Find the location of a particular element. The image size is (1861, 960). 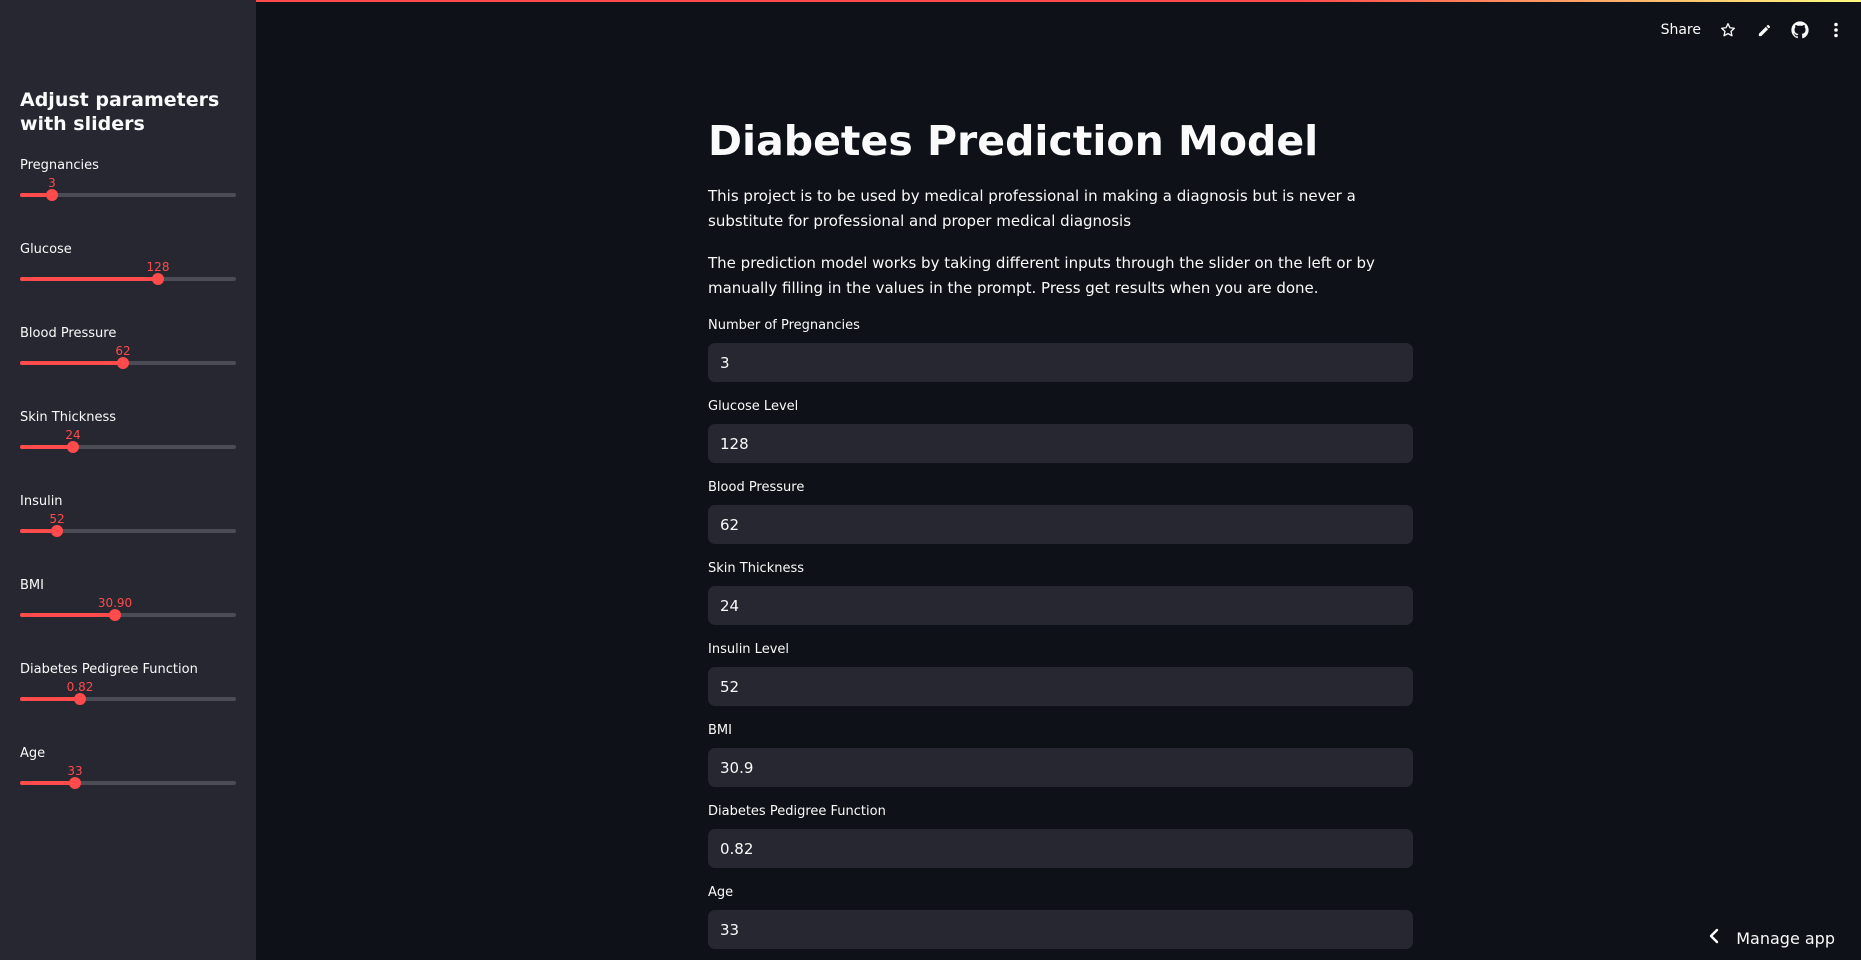

sidebar-slider: Blood Pressure 62 is located at coordinates (128, 361).